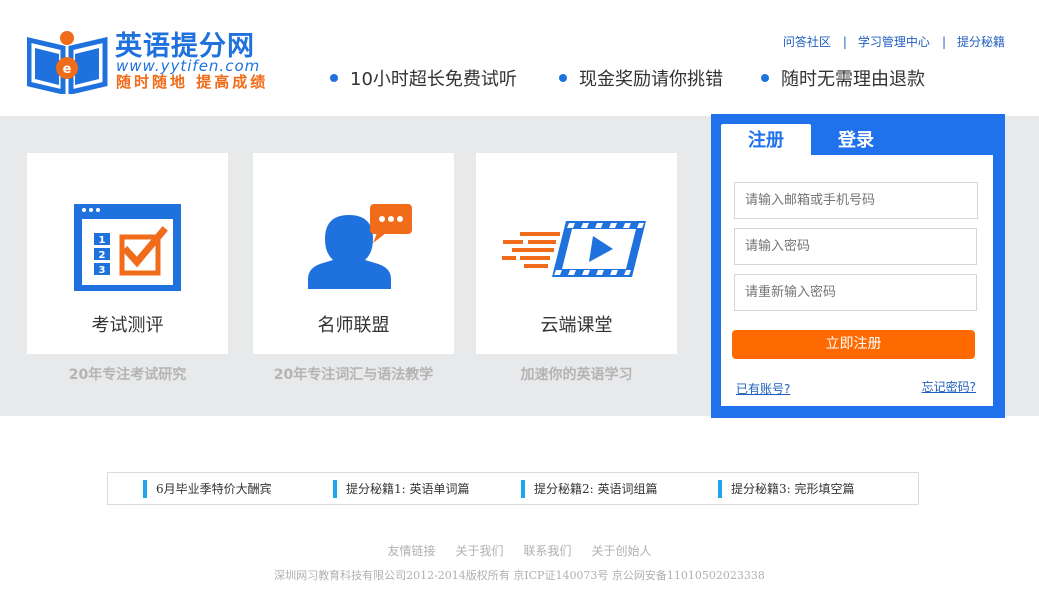 The image size is (1039, 609). What do you see at coordinates (360, 246) in the screenshot?
I see `teacher-chat-icon` at bounding box center [360, 246].